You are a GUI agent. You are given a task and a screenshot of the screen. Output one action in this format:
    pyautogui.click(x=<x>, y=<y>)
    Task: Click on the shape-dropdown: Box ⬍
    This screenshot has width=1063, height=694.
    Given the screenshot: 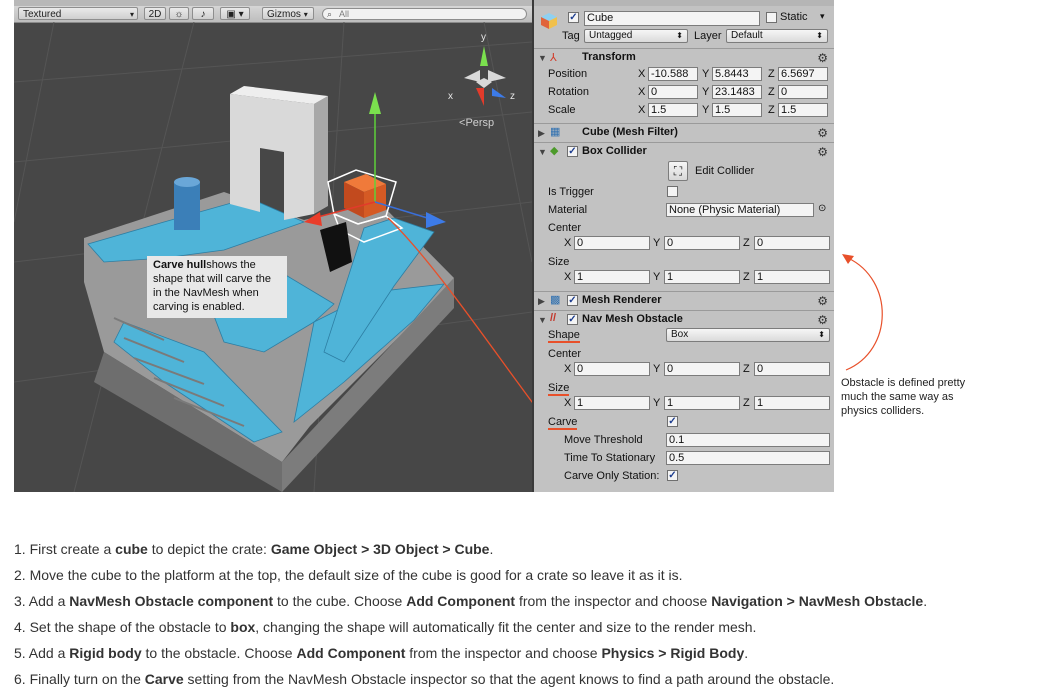 What is the action you would take?
    pyautogui.click(x=748, y=335)
    